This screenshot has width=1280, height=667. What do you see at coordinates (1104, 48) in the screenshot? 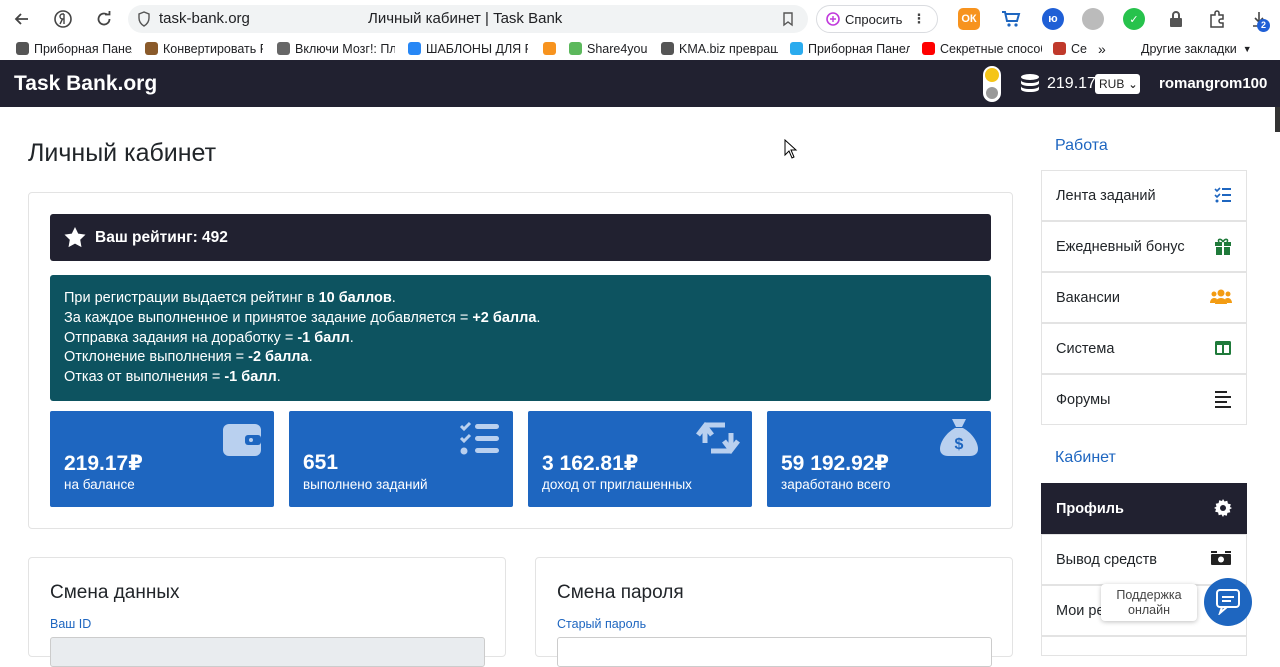
I see `more-bookmarks-button: »` at bounding box center [1104, 48].